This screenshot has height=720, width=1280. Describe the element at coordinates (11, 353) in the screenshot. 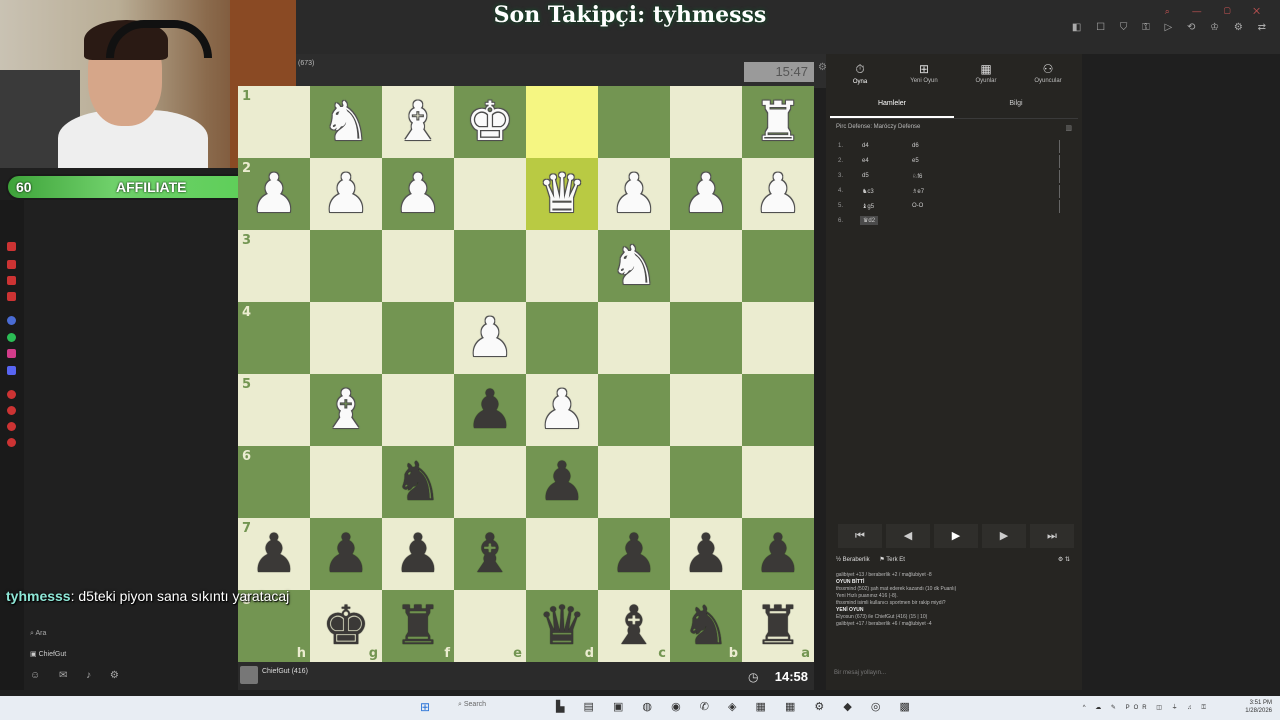

I see `instagram-icon` at that location.